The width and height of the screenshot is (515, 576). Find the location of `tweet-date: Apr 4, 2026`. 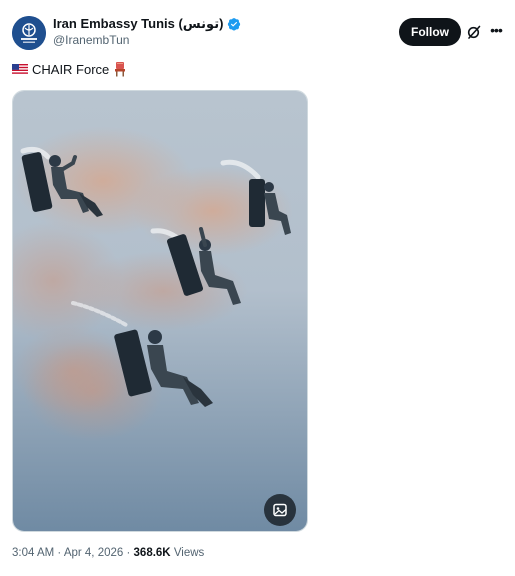

tweet-date: Apr 4, 2026 is located at coordinates (93, 553).